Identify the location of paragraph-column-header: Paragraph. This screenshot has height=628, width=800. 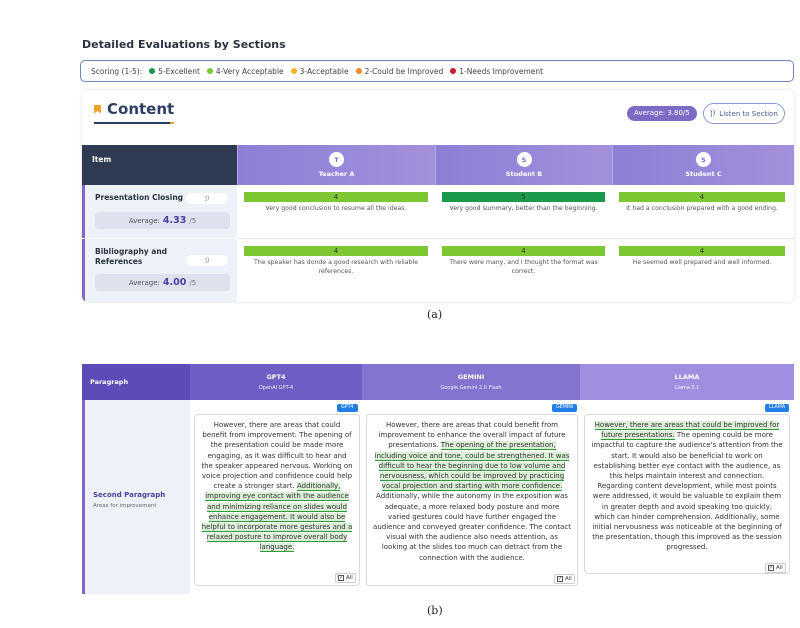
(136, 382).